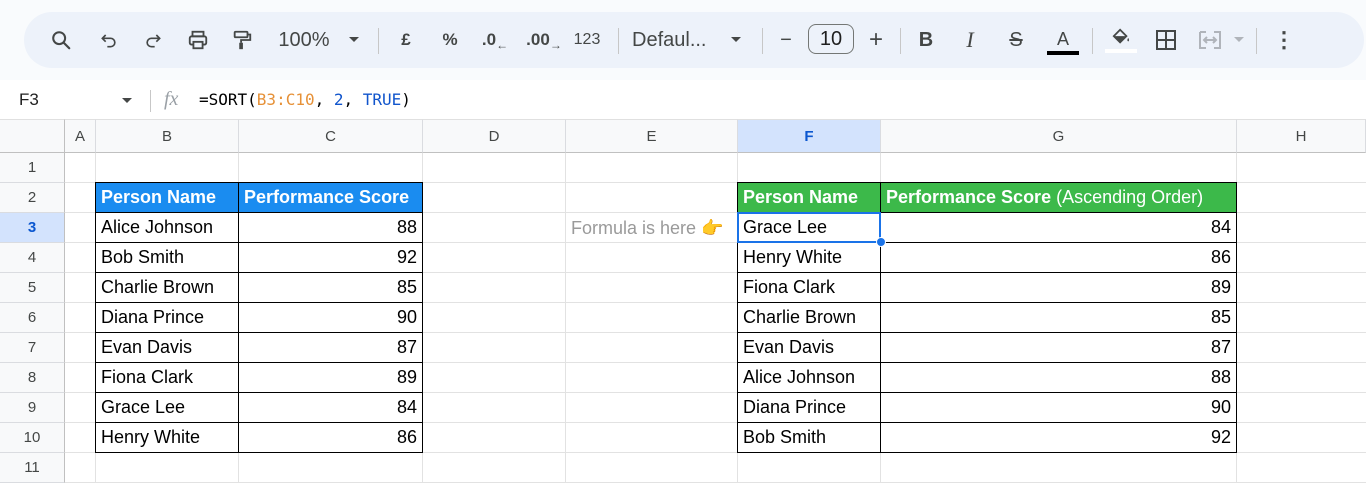 This screenshot has width=1366, height=484. I want to click on borders-icon, so click(1166, 40).